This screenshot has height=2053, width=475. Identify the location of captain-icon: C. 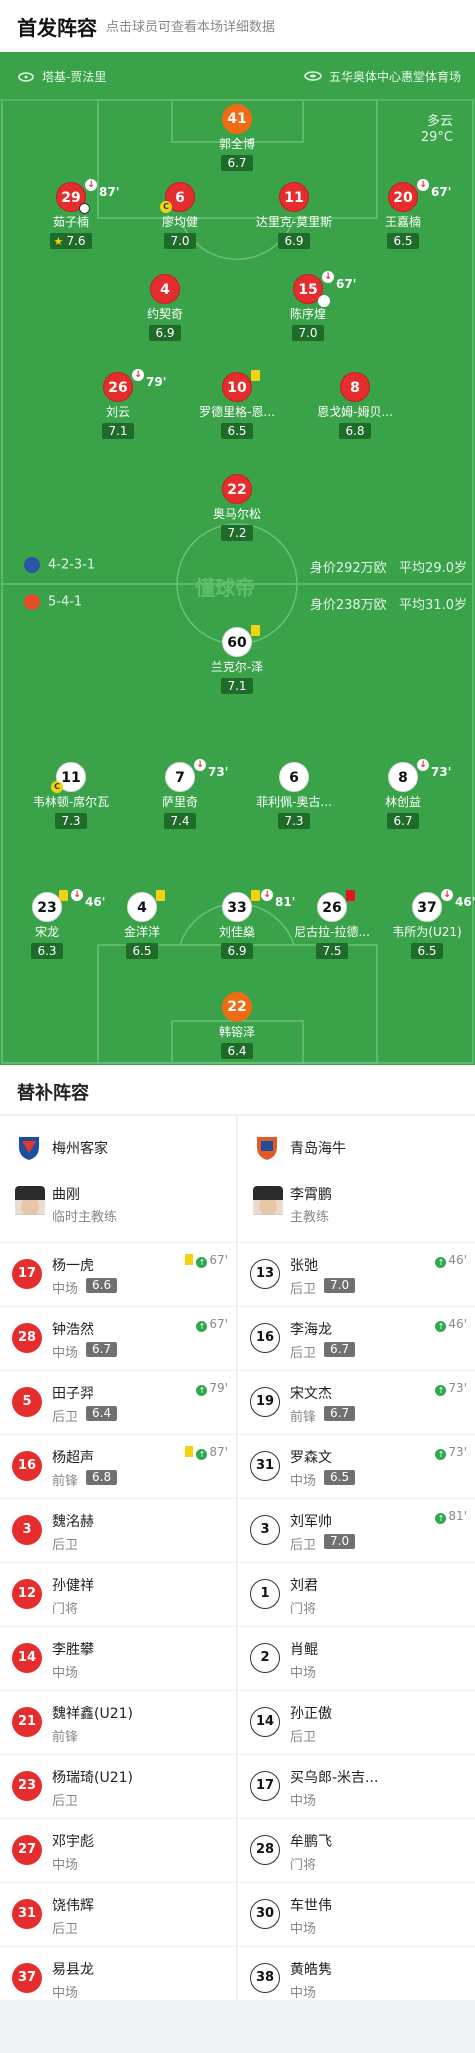
(57, 787).